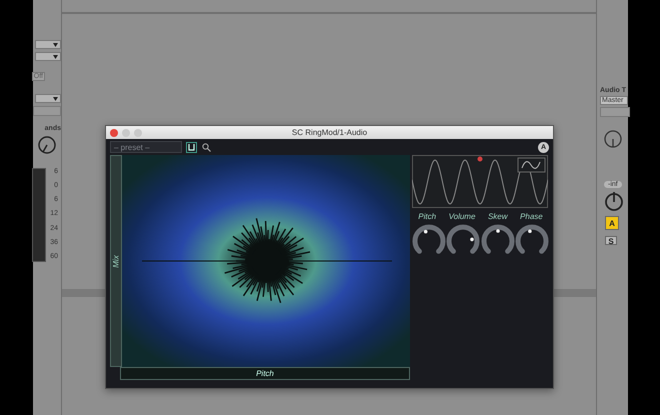 The image size is (660, 415). Describe the element at coordinates (498, 216) in the screenshot. I see `knob-label: Skew` at that location.